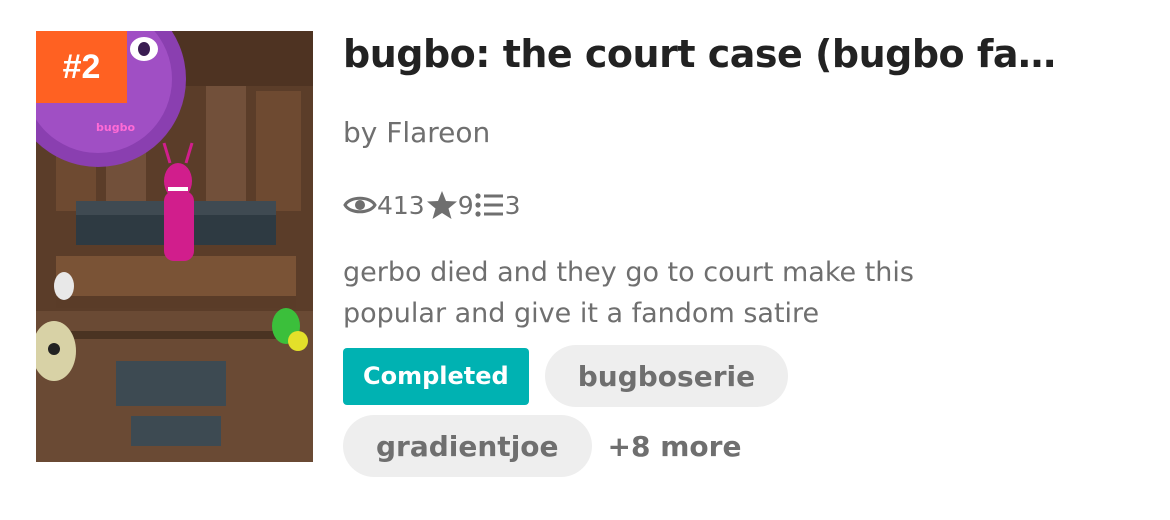  What do you see at coordinates (467, 446) in the screenshot?
I see `tag-gradientjoe: gradientjoe` at bounding box center [467, 446].